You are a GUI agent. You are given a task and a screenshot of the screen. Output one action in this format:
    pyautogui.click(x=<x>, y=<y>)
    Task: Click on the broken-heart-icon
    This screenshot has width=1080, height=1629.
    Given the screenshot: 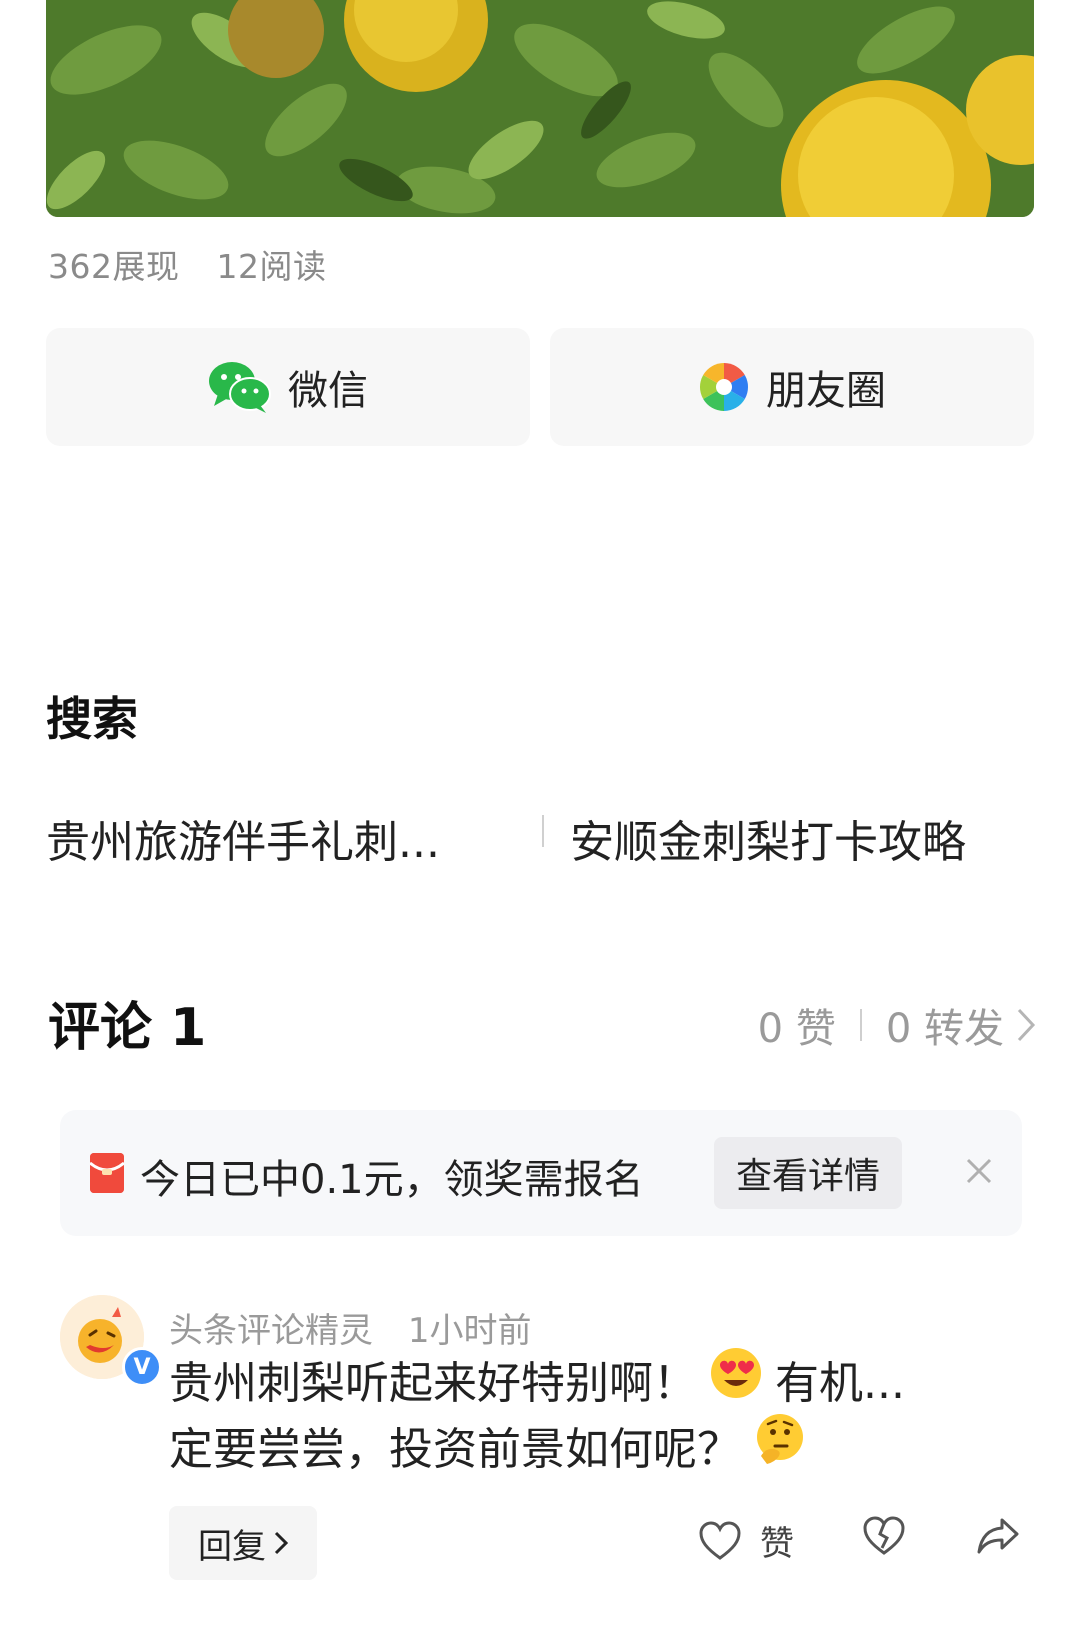 What is the action you would take?
    pyautogui.click(x=884, y=1535)
    